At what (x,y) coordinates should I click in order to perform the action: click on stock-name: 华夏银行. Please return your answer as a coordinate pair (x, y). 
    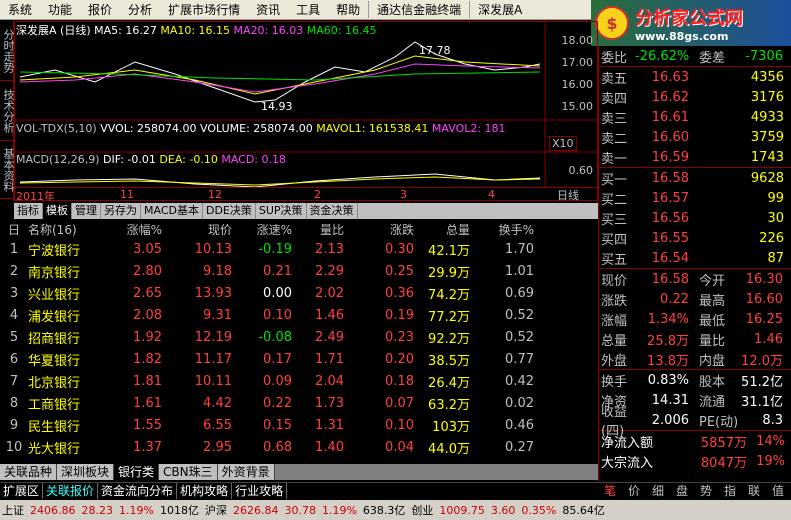
    Looking at the image, I should click on (67, 359).